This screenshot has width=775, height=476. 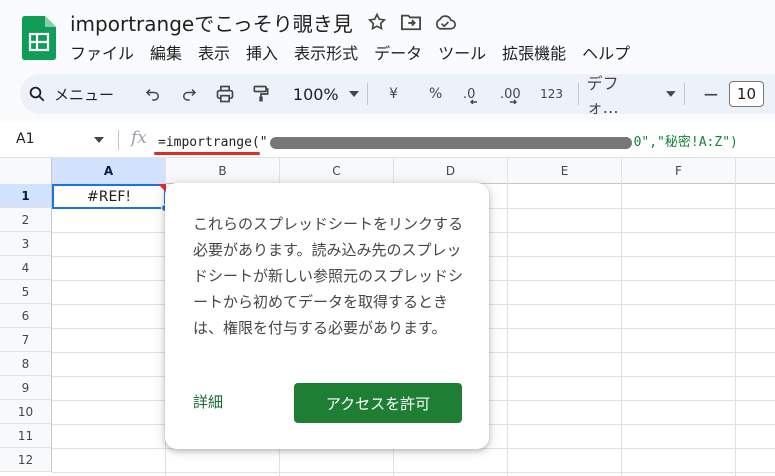 I want to click on menu-edit: 編集, so click(x=166, y=52).